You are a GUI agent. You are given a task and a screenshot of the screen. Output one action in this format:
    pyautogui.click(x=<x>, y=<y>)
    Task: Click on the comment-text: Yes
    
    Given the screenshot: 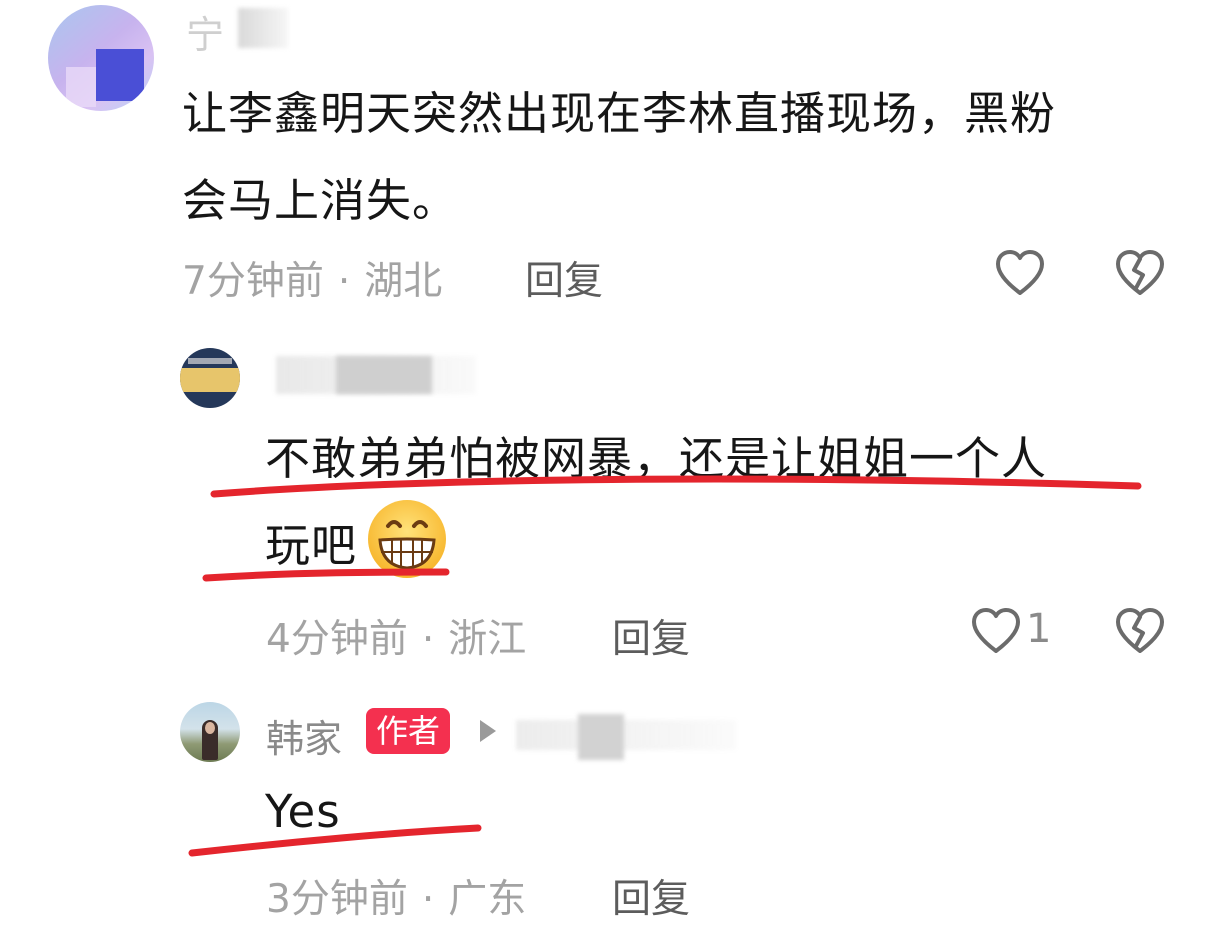 What is the action you would take?
    pyautogui.click(x=303, y=811)
    